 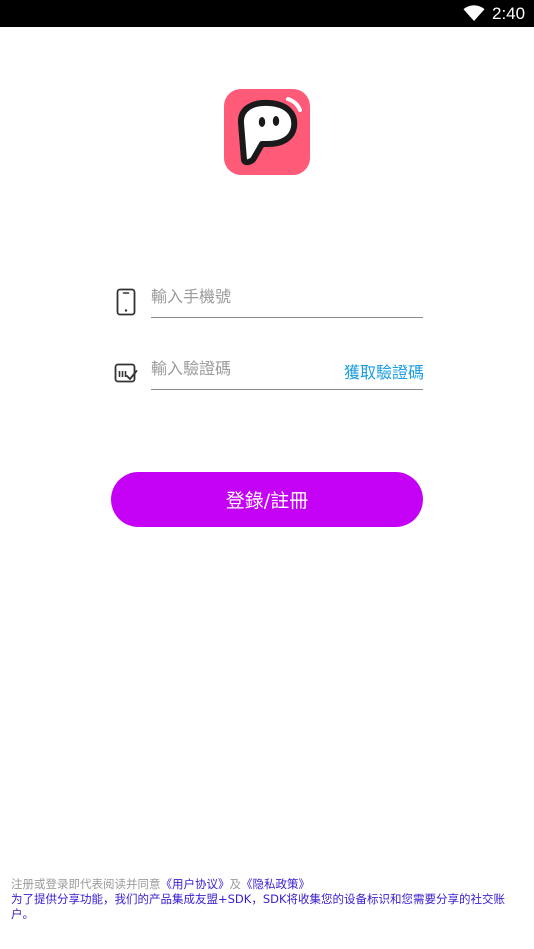 I want to click on verification-code-icon, so click(x=126, y=373).